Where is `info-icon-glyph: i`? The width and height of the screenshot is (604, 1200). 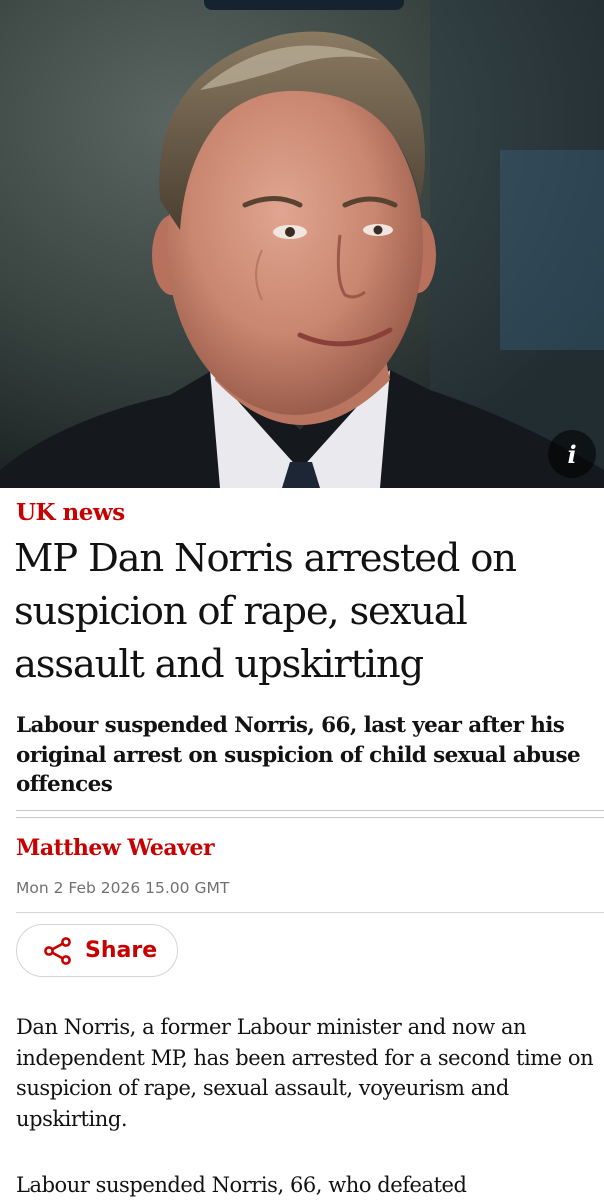
info-icon-glyph: i is located at coordinates (572, 454).